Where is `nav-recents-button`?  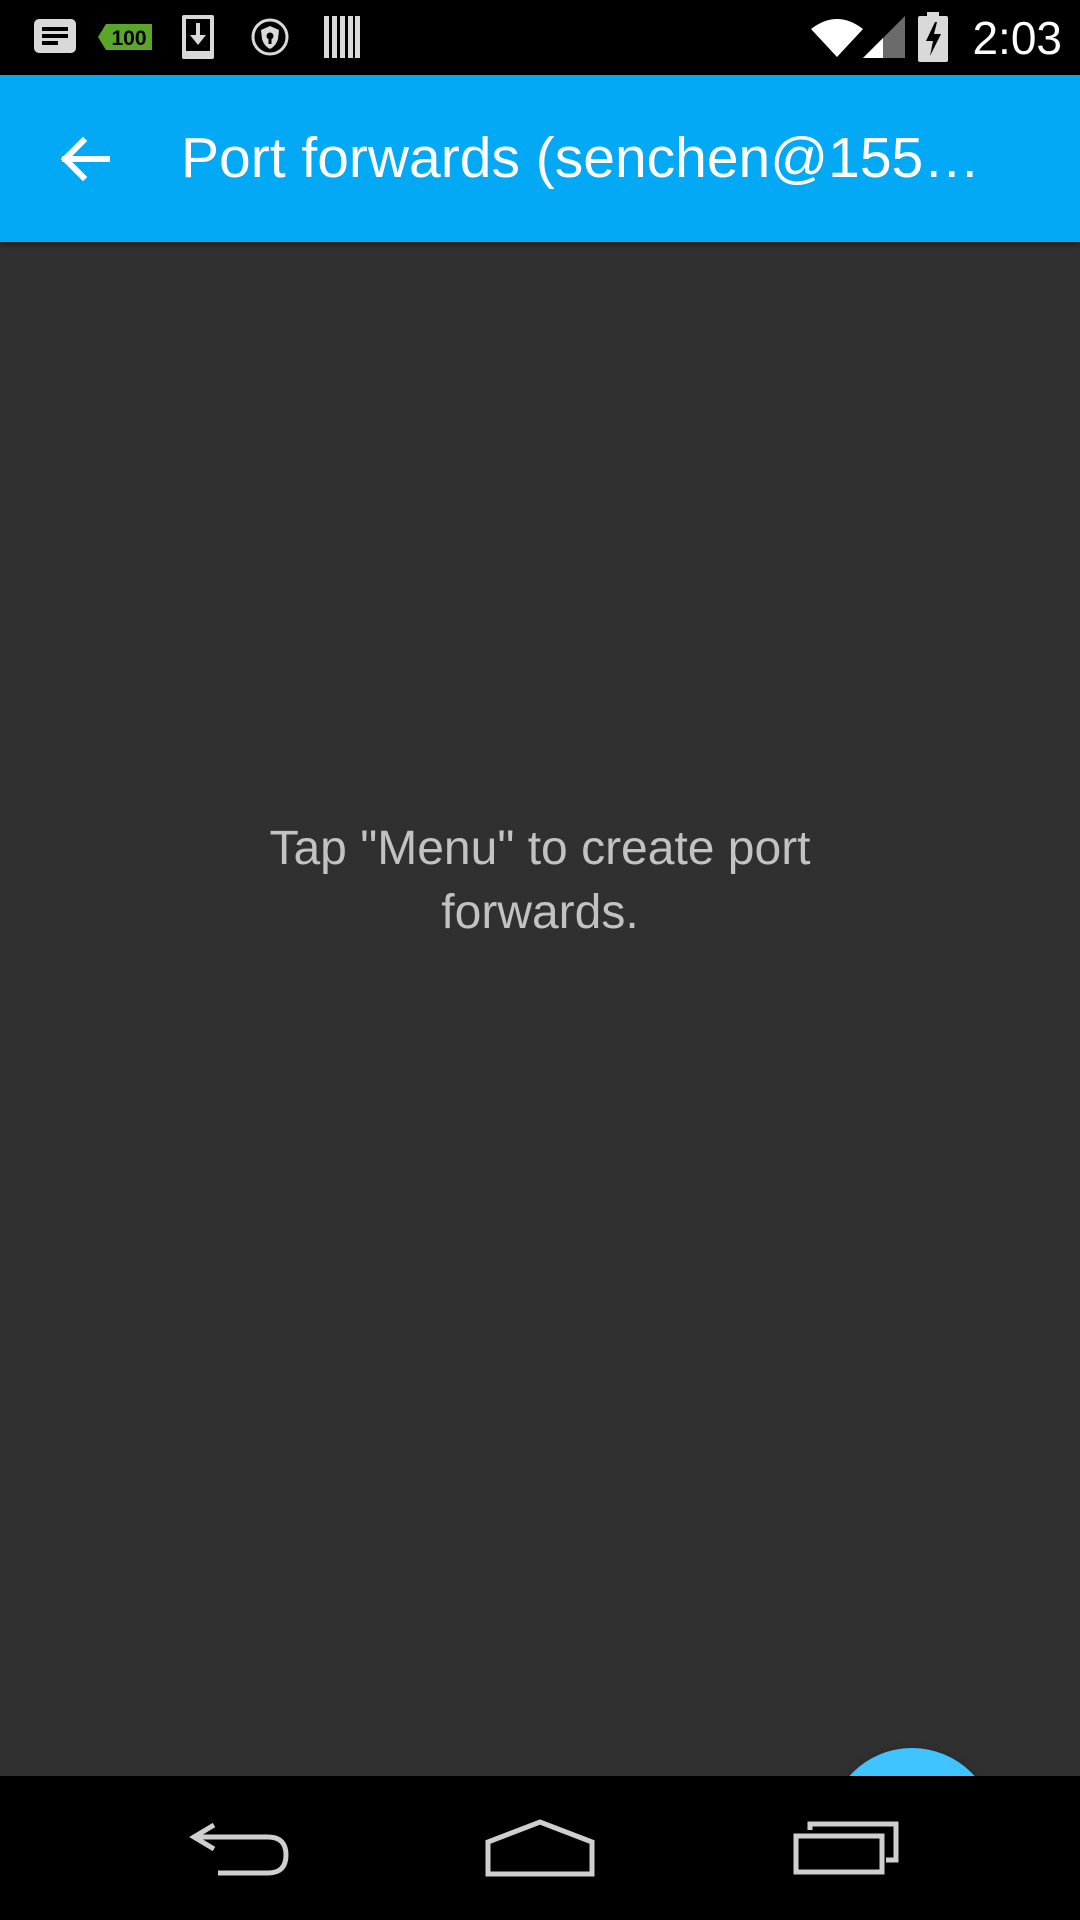 nav-recents-button is located at coordinates (846, 1848).